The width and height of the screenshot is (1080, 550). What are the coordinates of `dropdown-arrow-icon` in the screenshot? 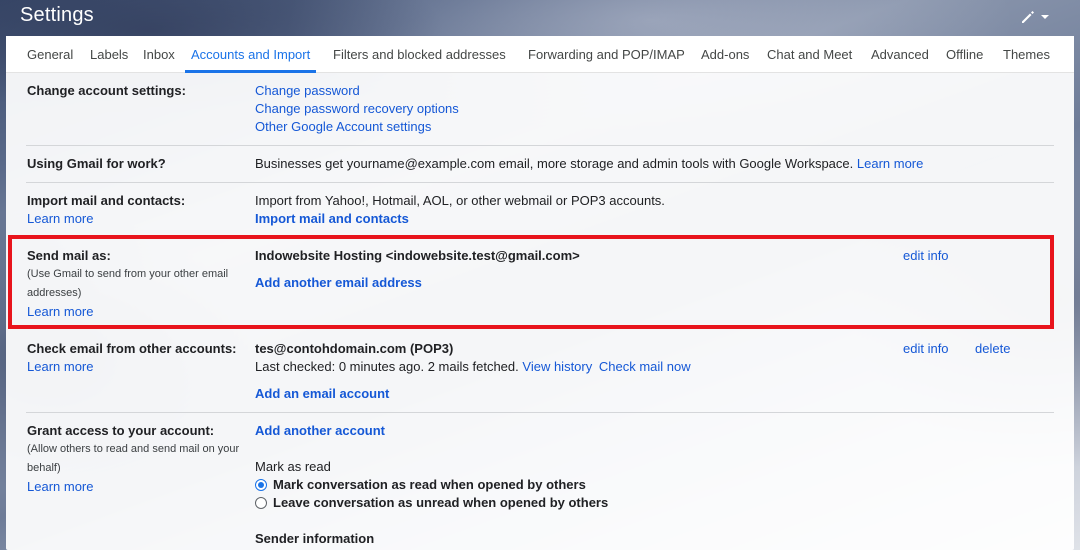 It's located at (1045, 17).